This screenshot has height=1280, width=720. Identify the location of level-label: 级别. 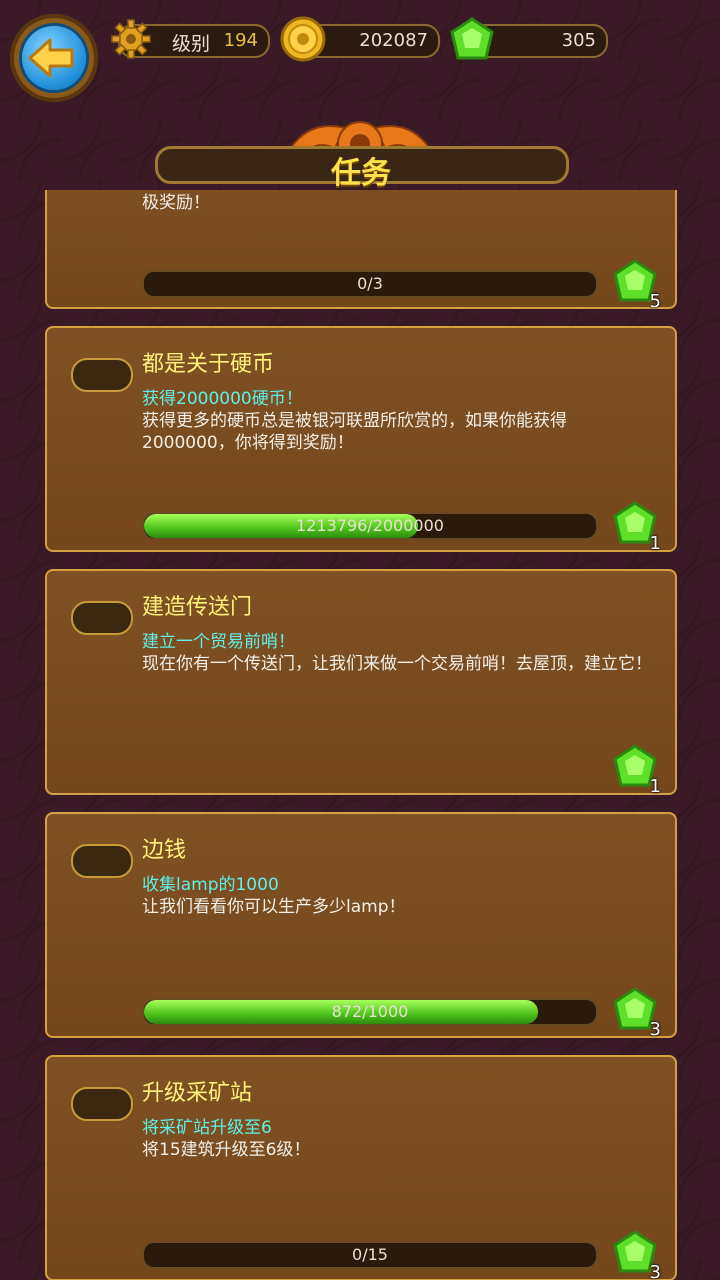
(191, 44).